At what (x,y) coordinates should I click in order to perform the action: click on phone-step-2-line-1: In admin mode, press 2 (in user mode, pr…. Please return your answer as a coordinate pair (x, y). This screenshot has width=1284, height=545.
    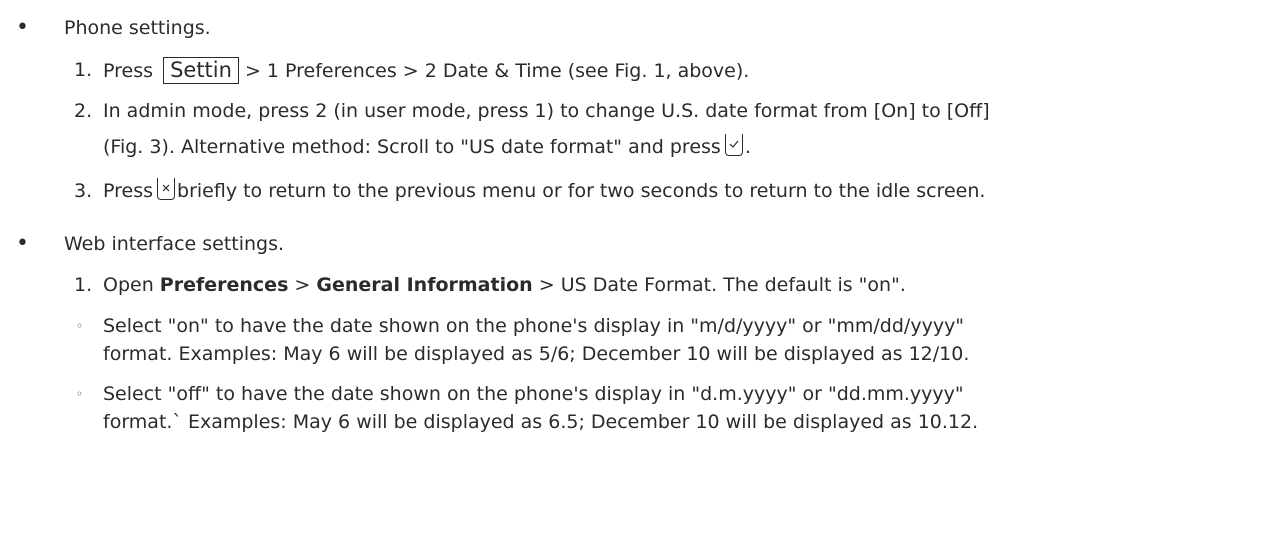
    Looking at the image, I should click on (546, 111).